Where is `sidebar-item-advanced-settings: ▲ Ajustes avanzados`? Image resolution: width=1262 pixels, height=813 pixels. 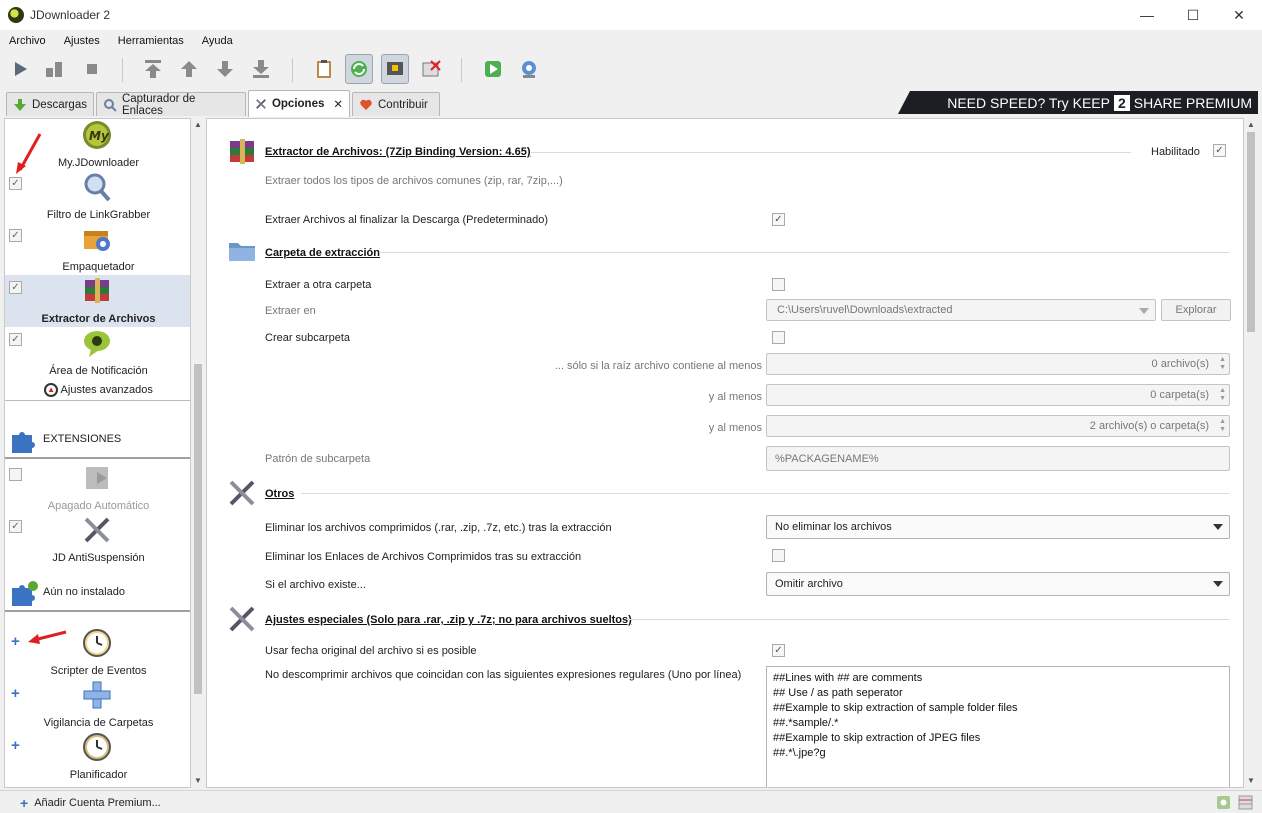 sidebar-item-advanced-settings: ▲ Ajustes avanzados is located at coordinates (97, 390).